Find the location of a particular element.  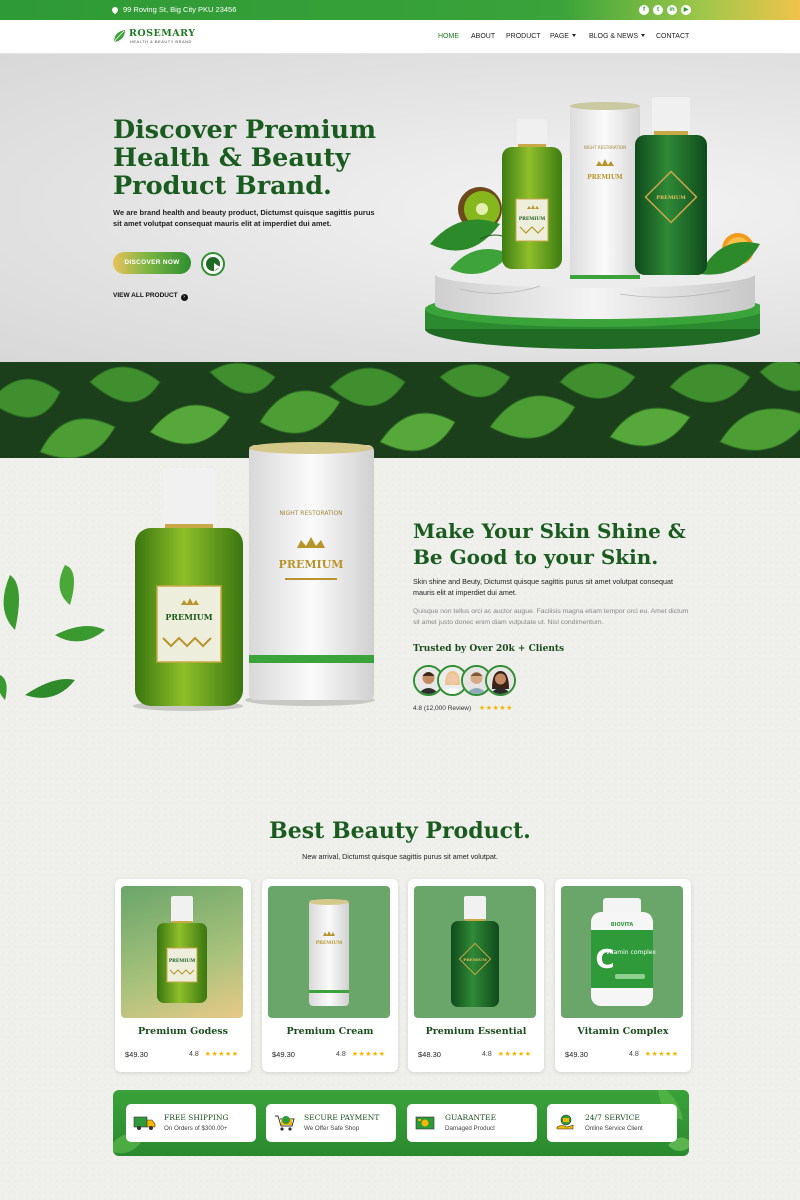

view-all-product-link: VIEW ALL PRODUCT › is located at coordinates (150, 296).